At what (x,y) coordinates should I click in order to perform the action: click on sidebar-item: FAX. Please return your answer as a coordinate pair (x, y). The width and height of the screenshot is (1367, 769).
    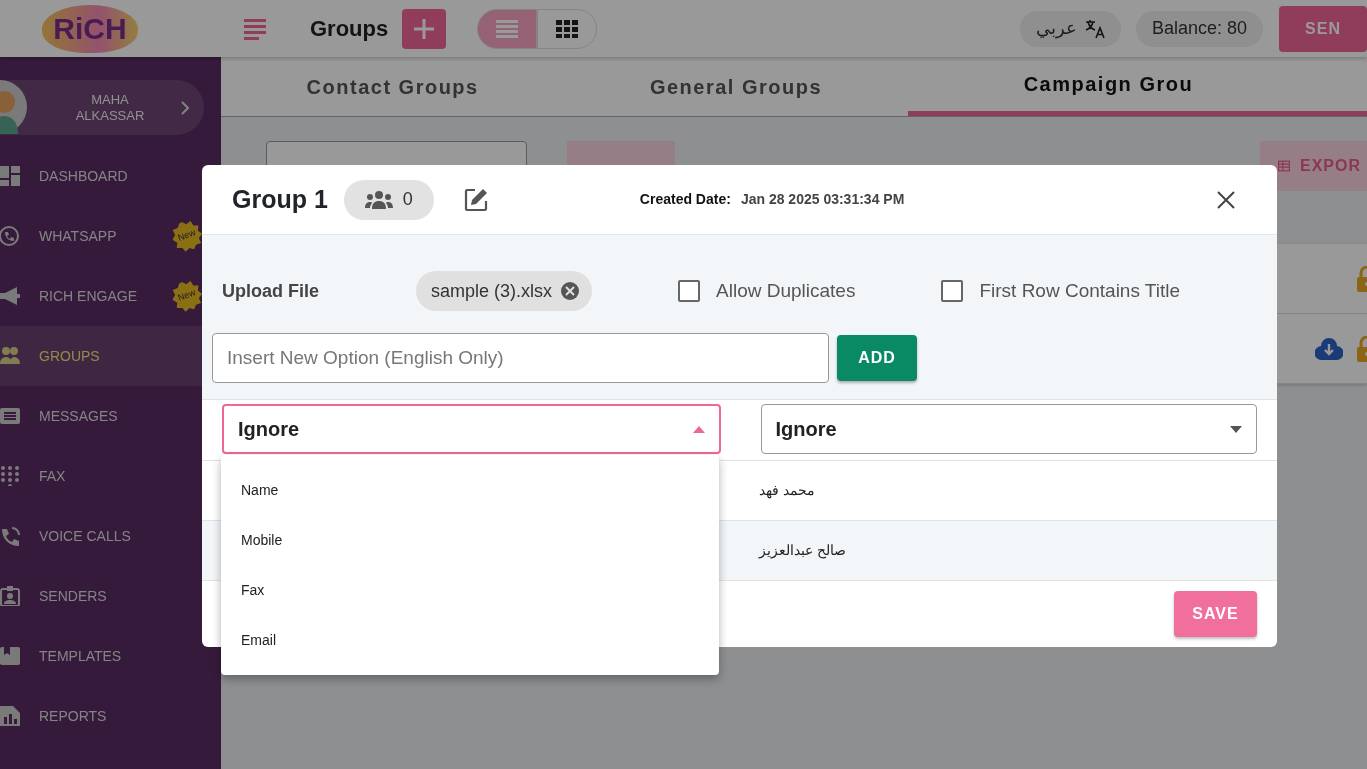
    Looking at the image, I should click on (110, 476).